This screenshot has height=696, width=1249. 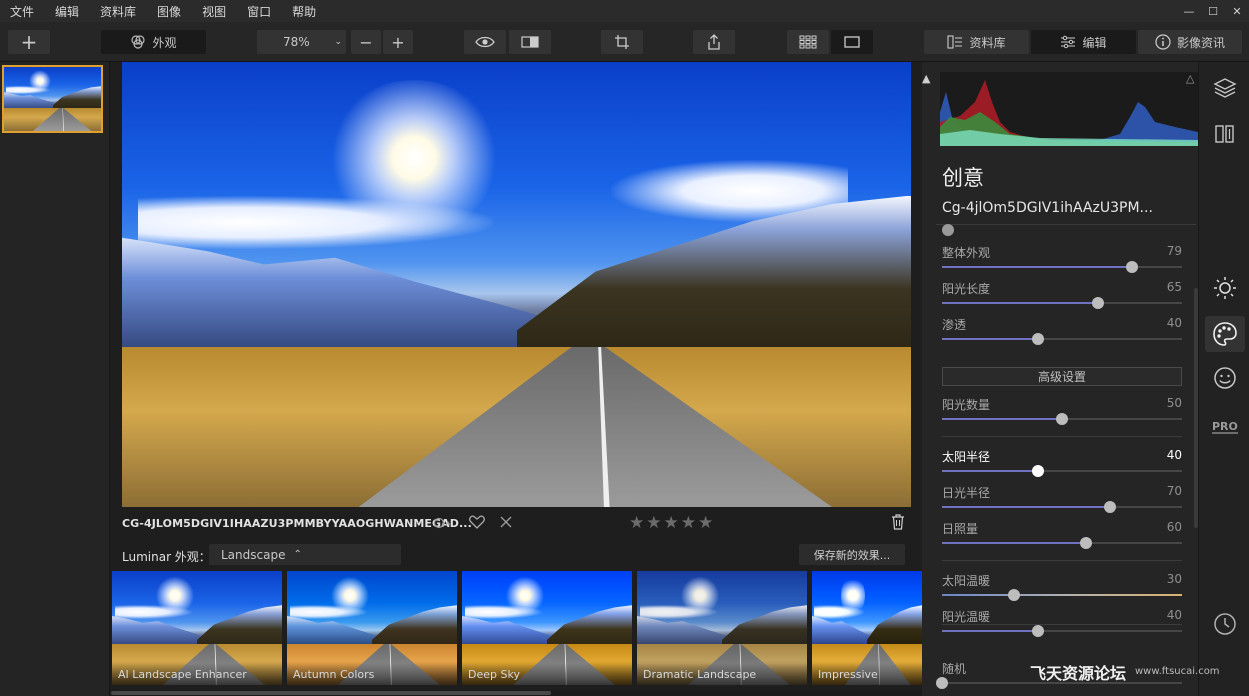 I want to click on share-button, so click(x=714, y=42).